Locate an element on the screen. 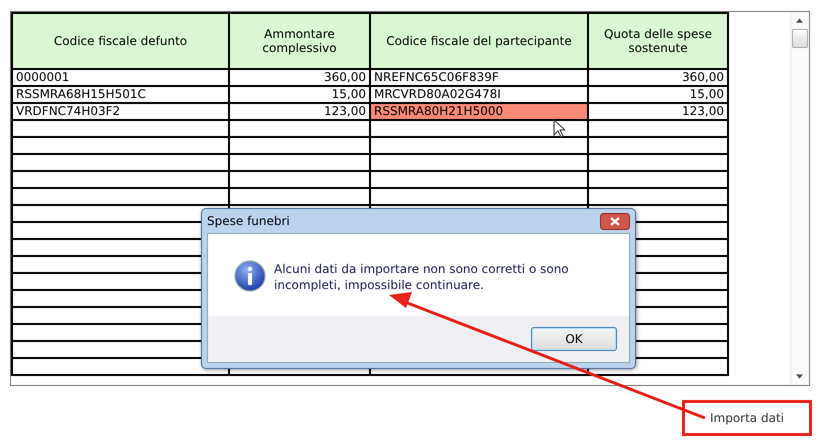 The image size is (819, 445). dialog-message: Alcuni dati da importare non sono corretti o sono incompleti, impossibile continuare. is located at coordinates (422, 277).